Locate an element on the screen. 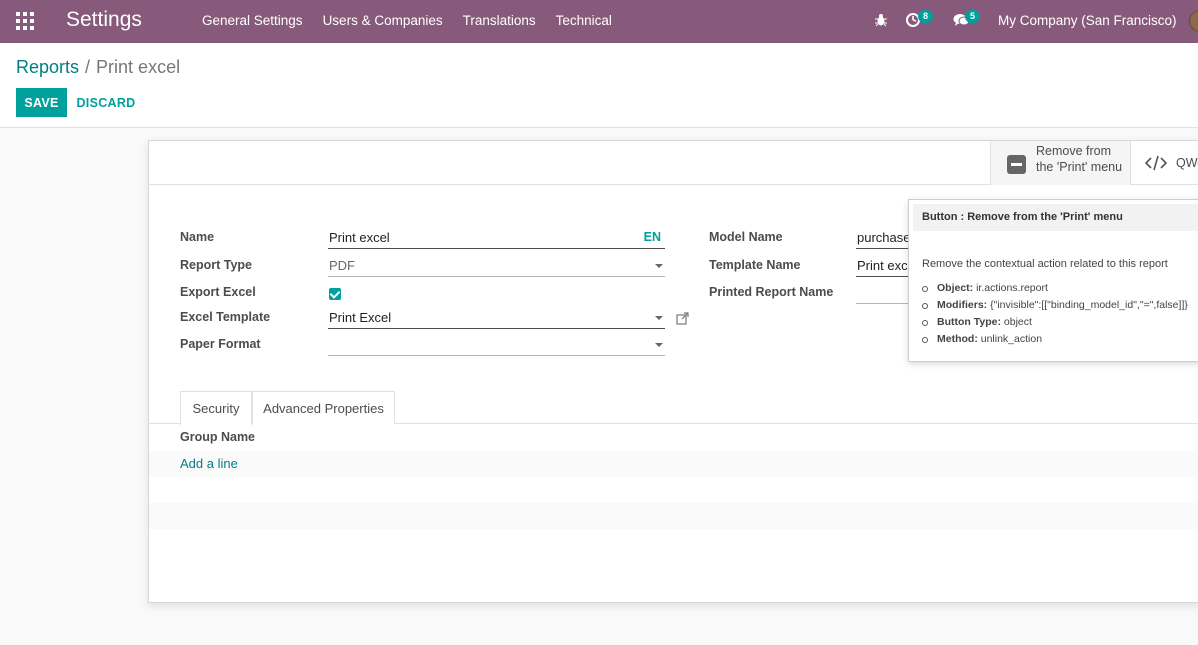 This screenshot has height=645, width=1198. tab-security: Security is located at coordinates (216, 408).